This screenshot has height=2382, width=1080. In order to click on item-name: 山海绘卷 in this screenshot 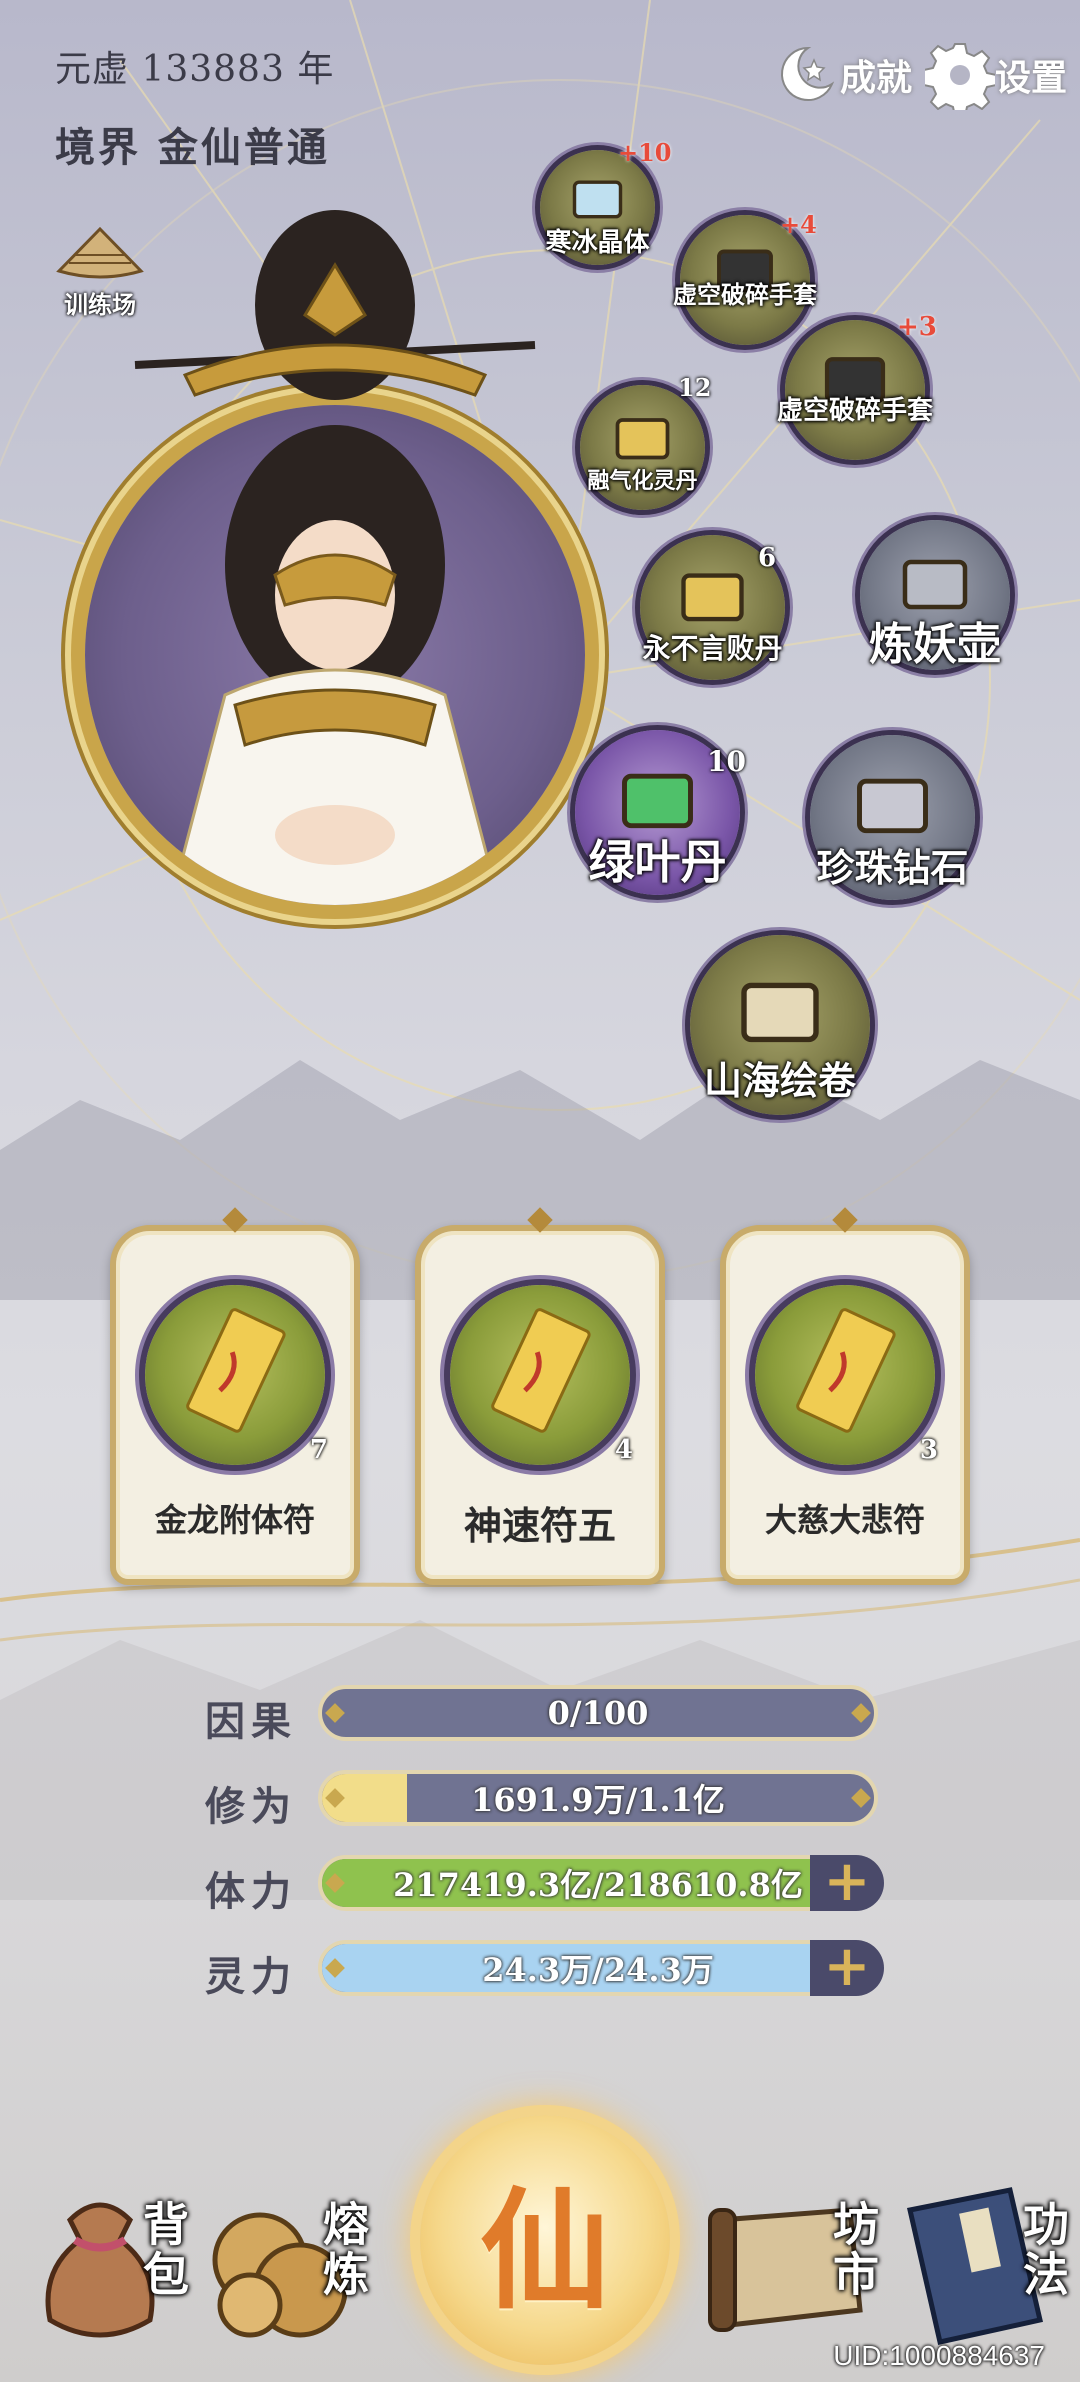, I will do `click(779, 1080)`.